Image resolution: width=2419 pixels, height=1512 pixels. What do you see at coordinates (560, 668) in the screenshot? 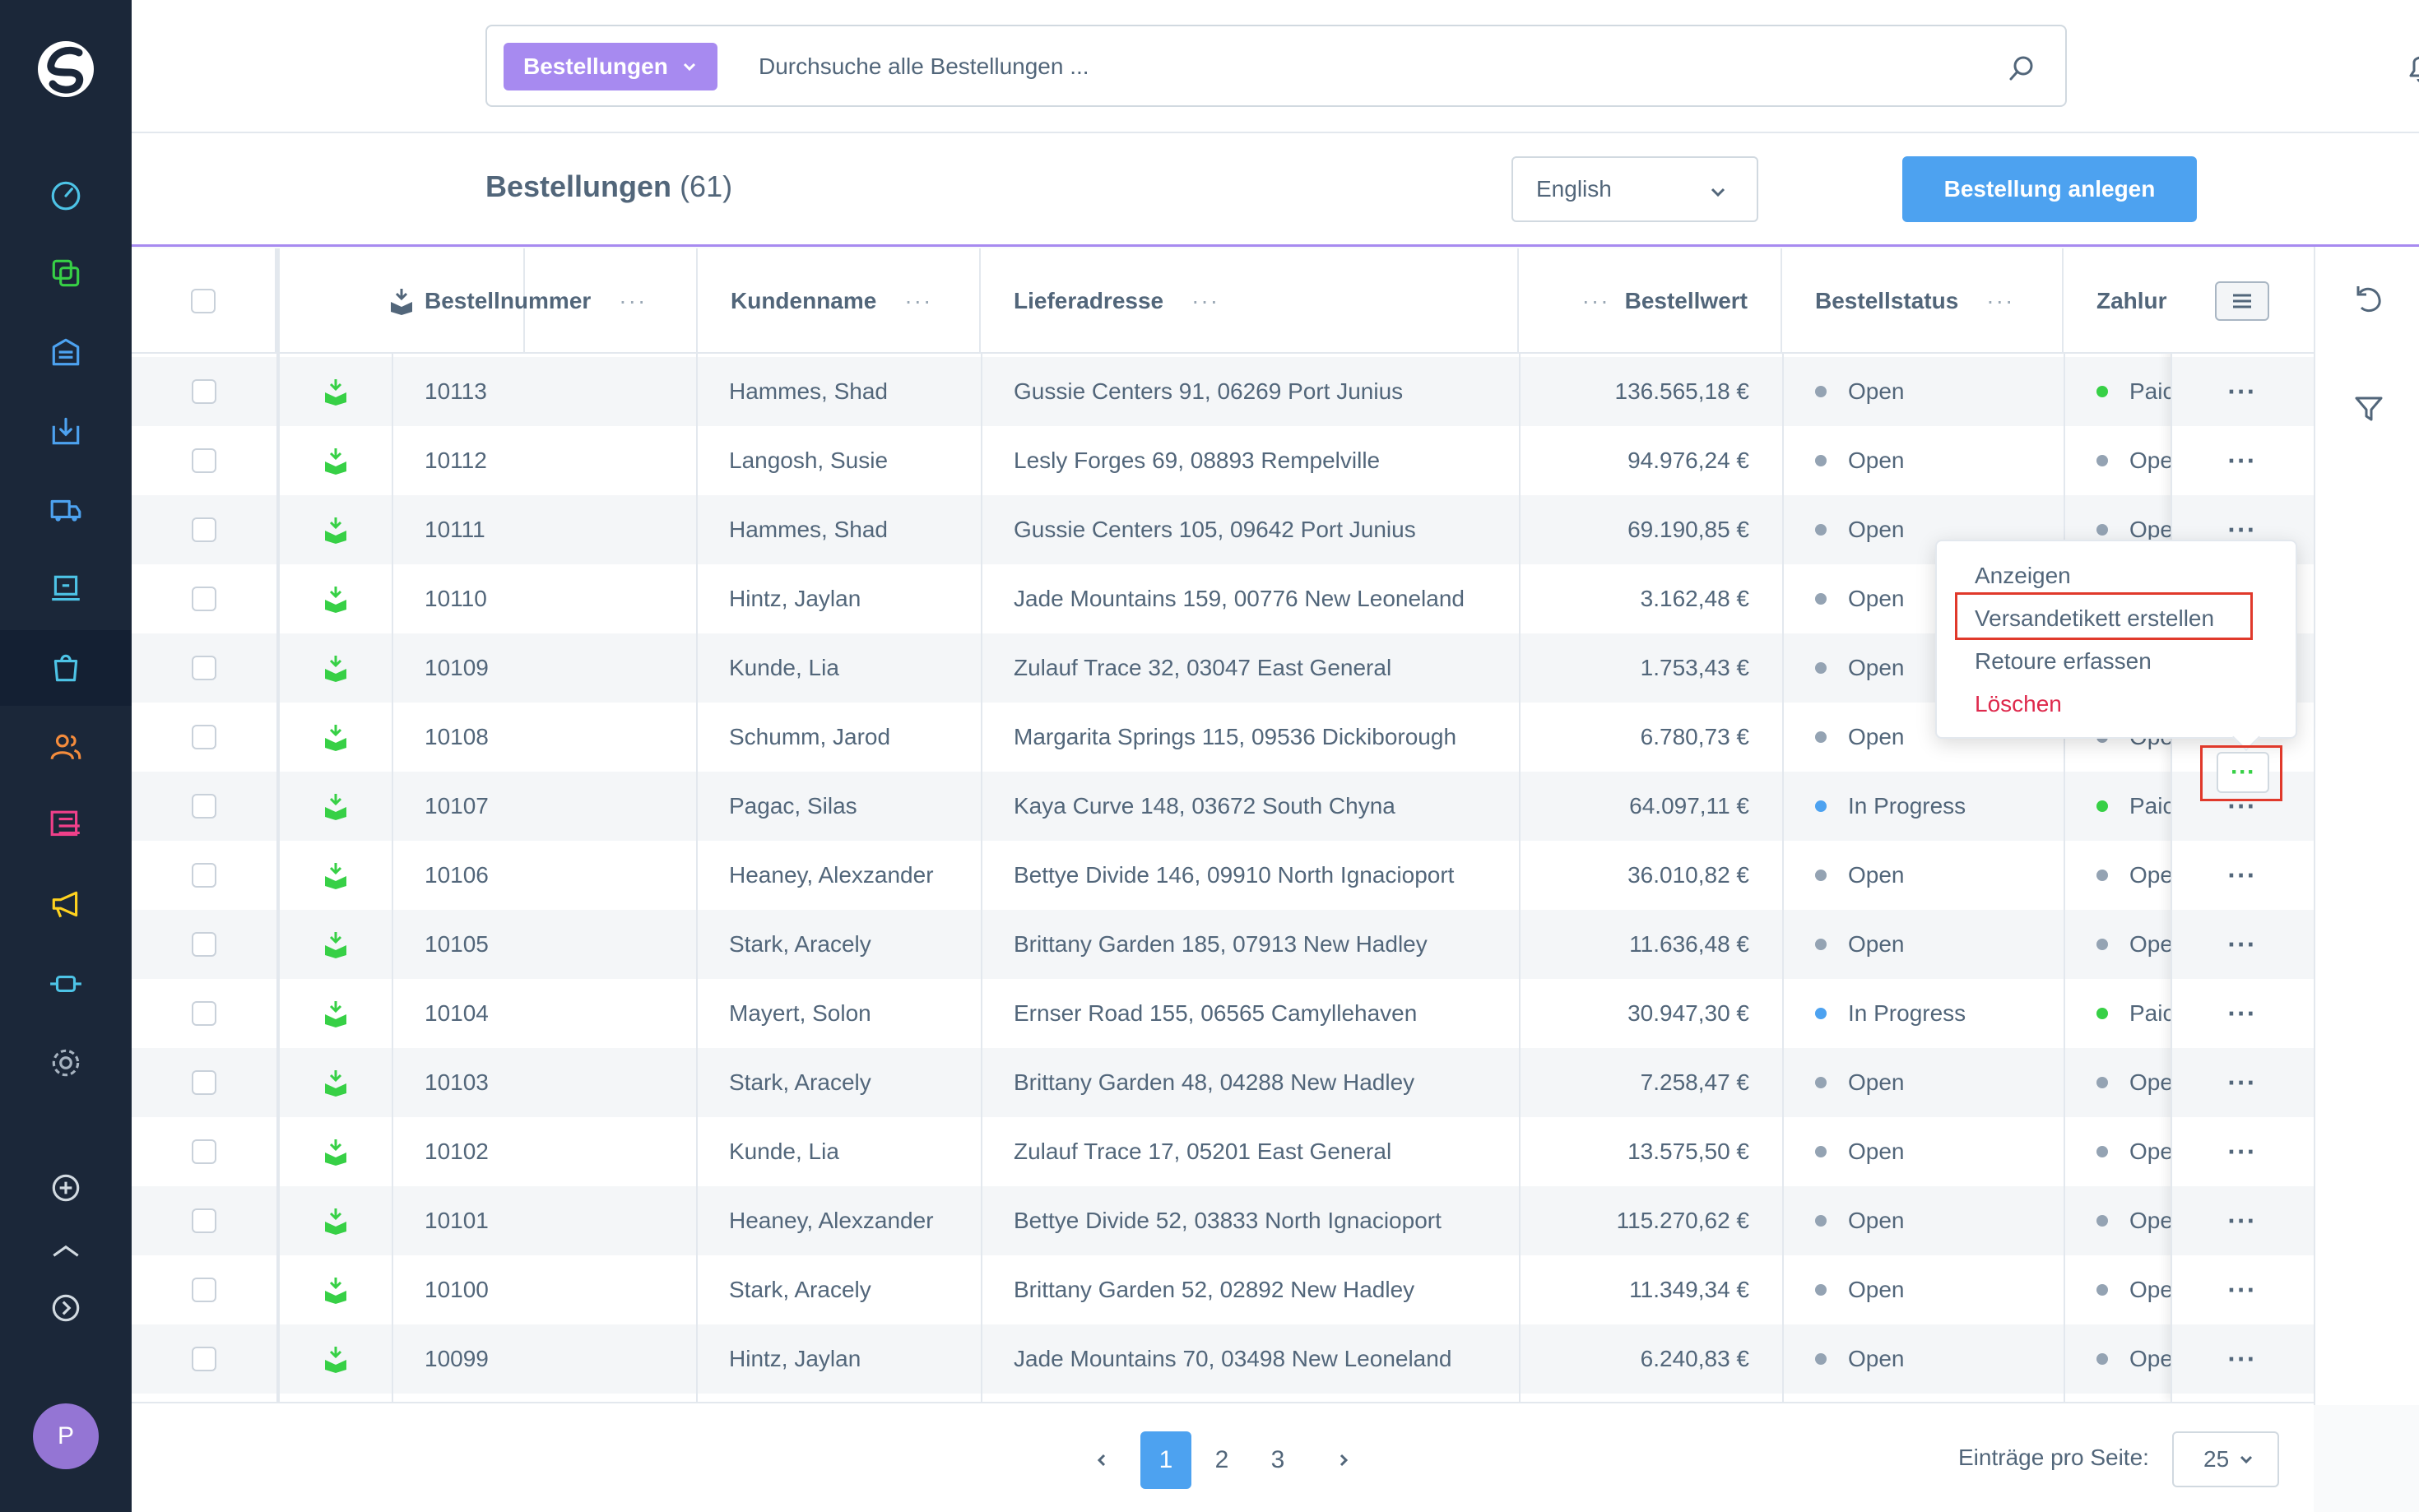
I see `order-number-cell: 10109` at bounding box center [560, 668].